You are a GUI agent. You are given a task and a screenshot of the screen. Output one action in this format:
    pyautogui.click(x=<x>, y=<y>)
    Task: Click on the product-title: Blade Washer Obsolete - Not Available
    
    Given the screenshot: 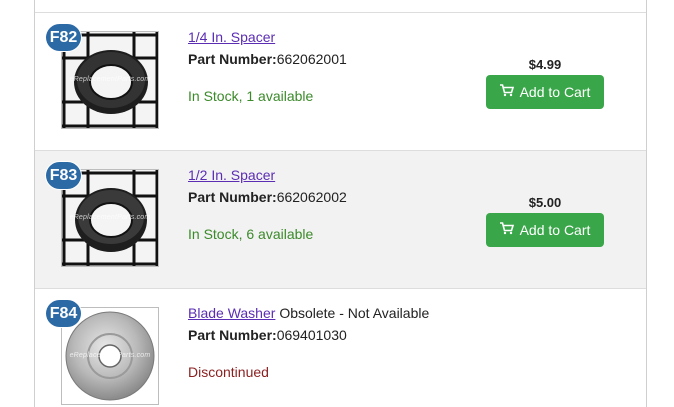 What is the action you would take?
    pyautogui.click(x=308, y=313)
    